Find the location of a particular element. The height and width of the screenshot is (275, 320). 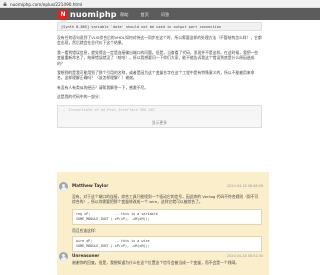

show-more-button: 显示更多 is located at coordinates (159, 123).